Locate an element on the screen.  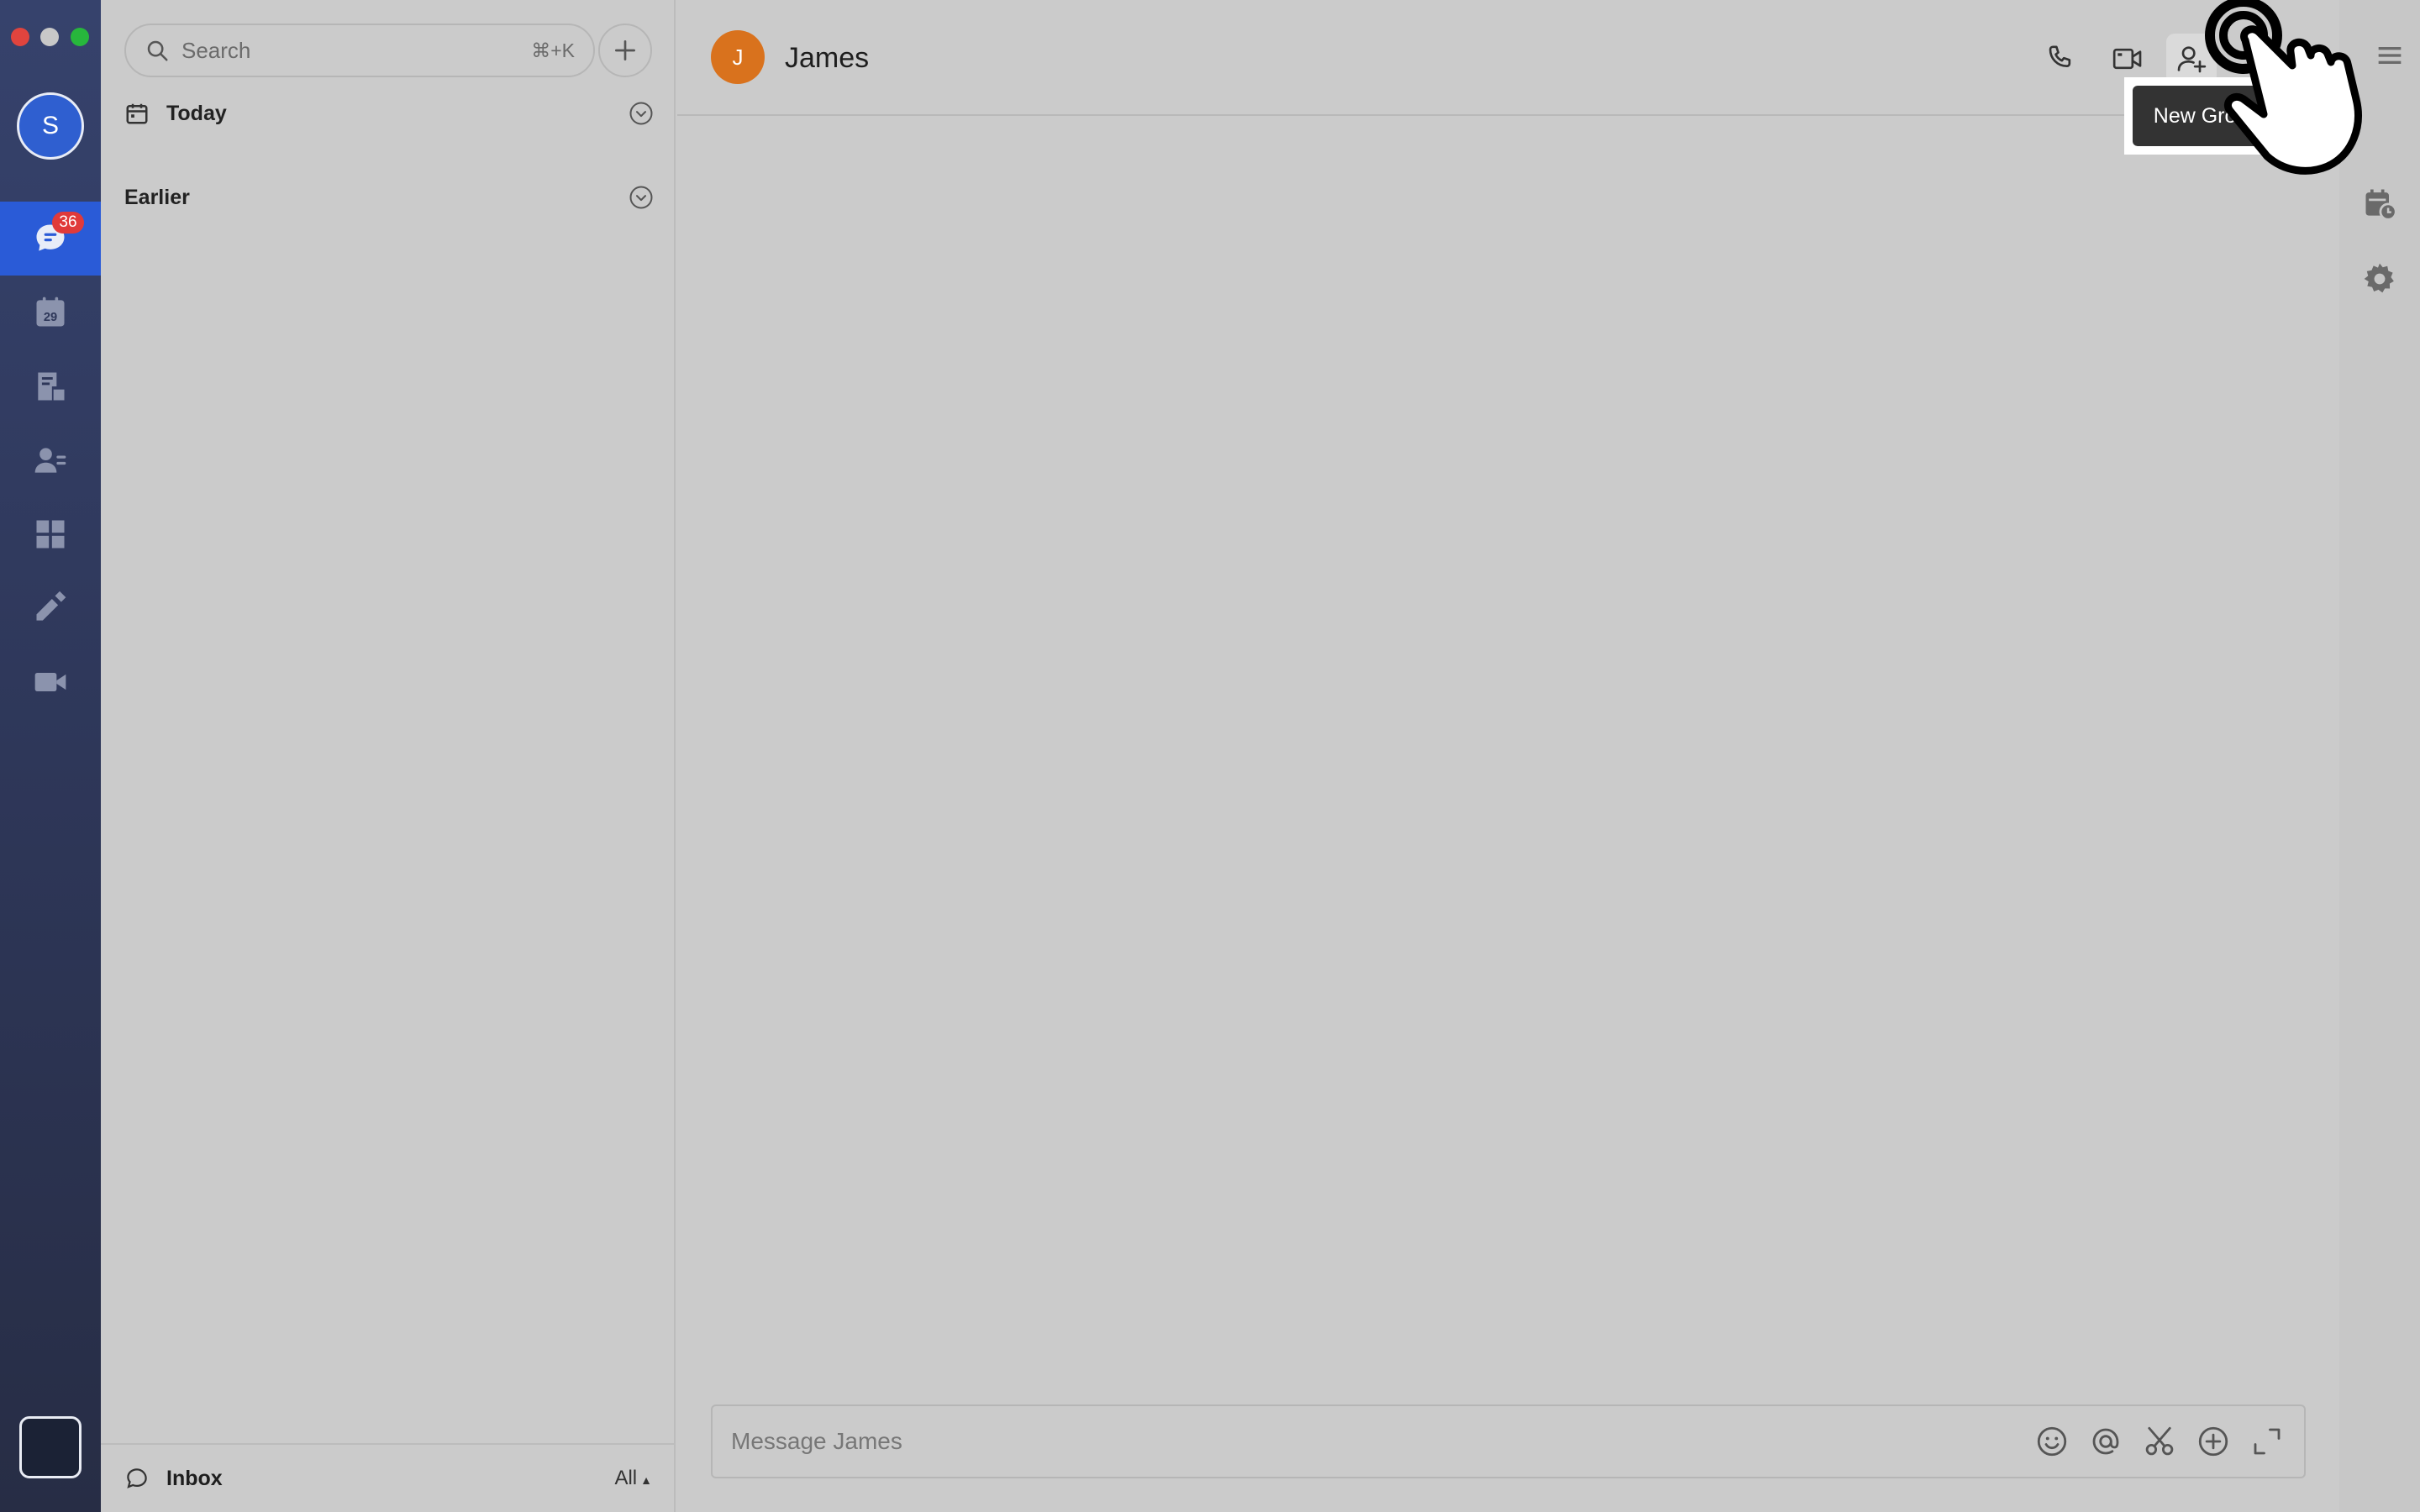
section-label: Earlier is located at coordinates (157, 197).